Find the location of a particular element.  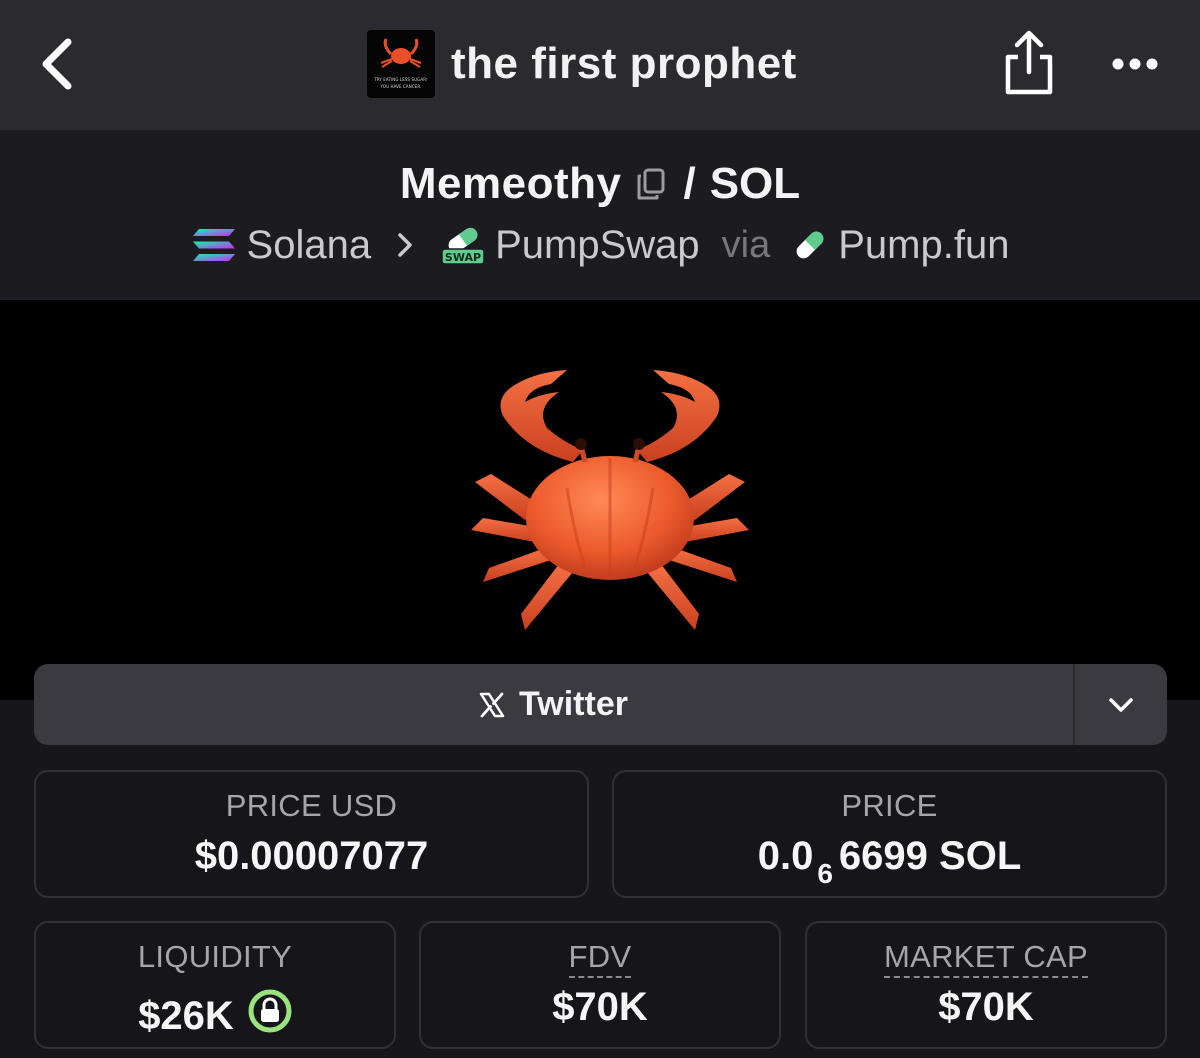

fdv-amount: $70K is located at coordinates (600, 1007).